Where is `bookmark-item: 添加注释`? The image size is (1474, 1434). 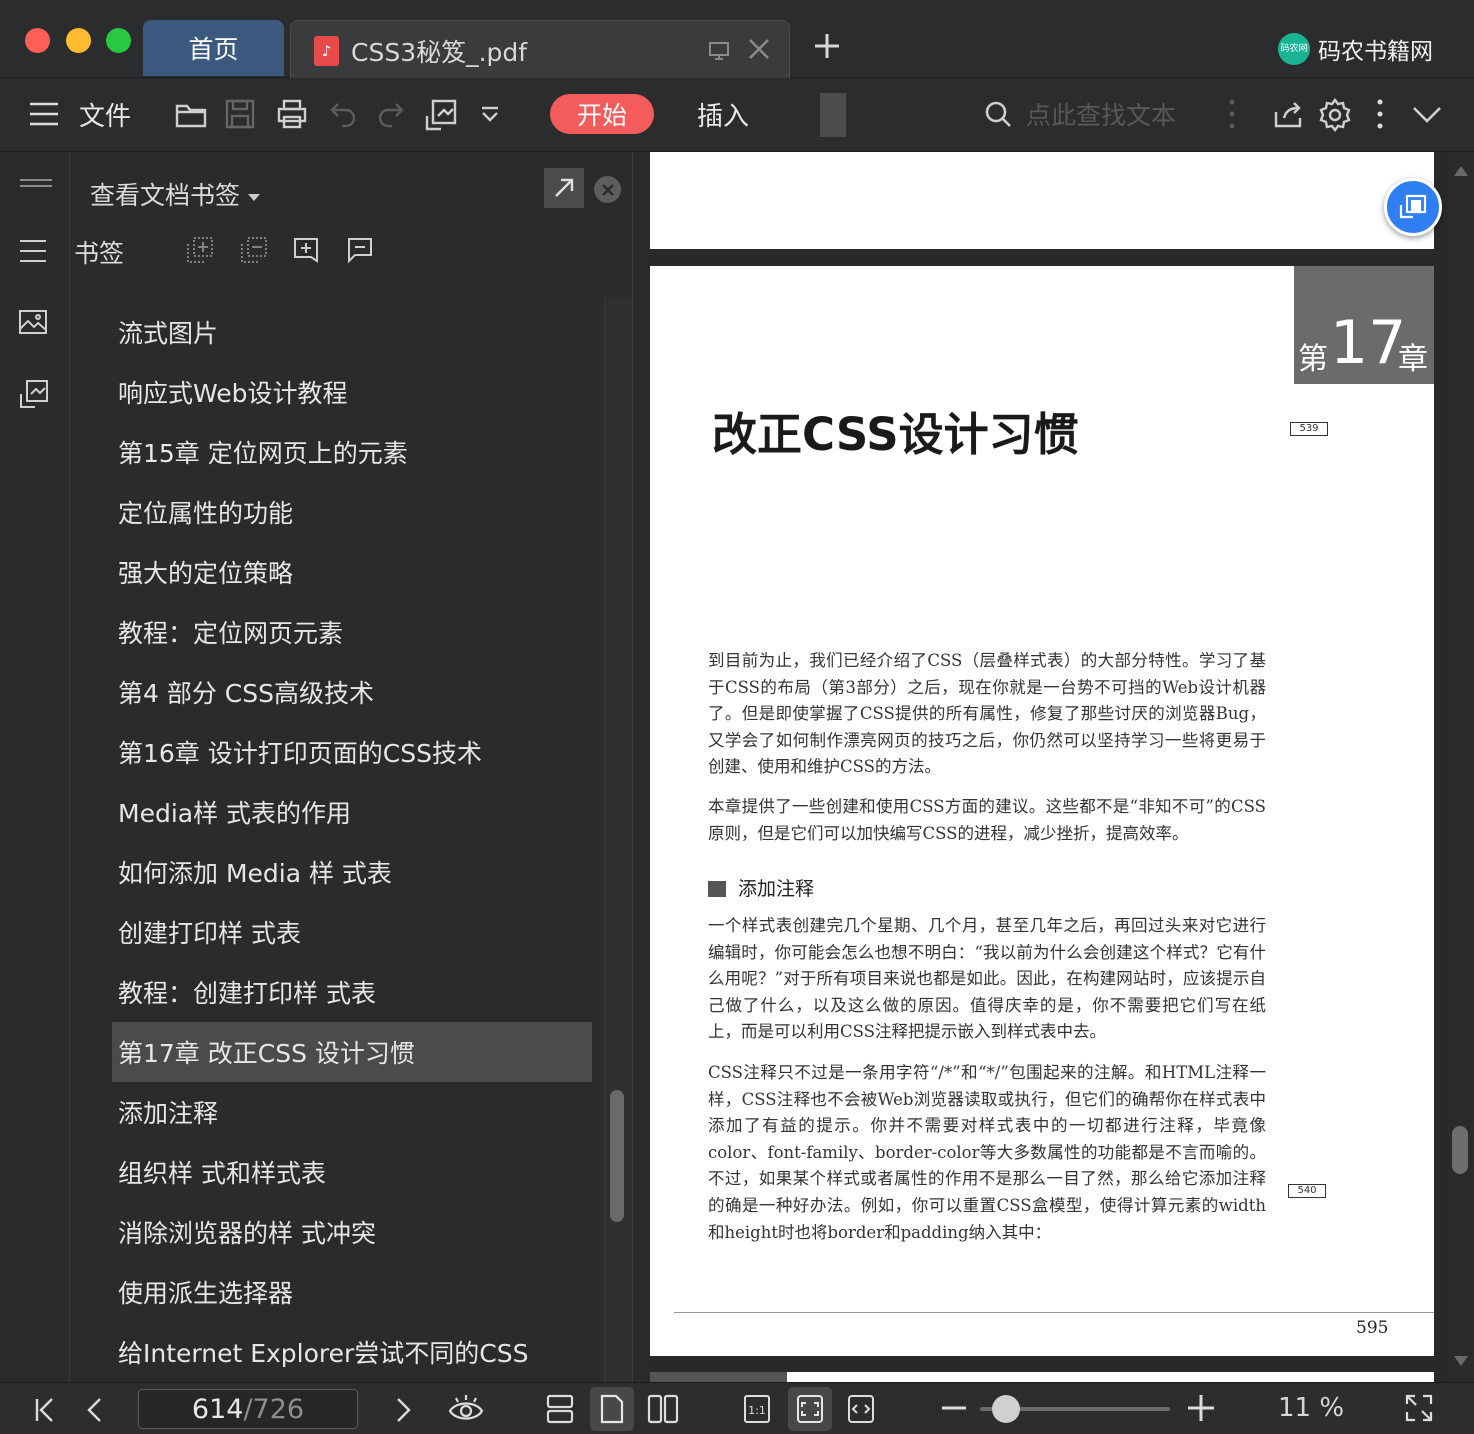
bookmark-item: 添加注释 is located at coordinates (352, 1112).